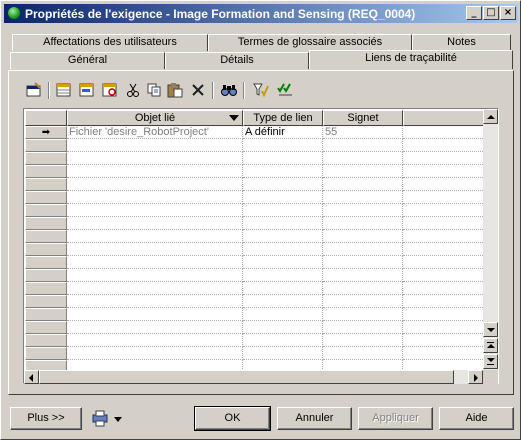 This screenshot has height=440, width=521. I want to click on tab-general: Général, so click(87, 60).